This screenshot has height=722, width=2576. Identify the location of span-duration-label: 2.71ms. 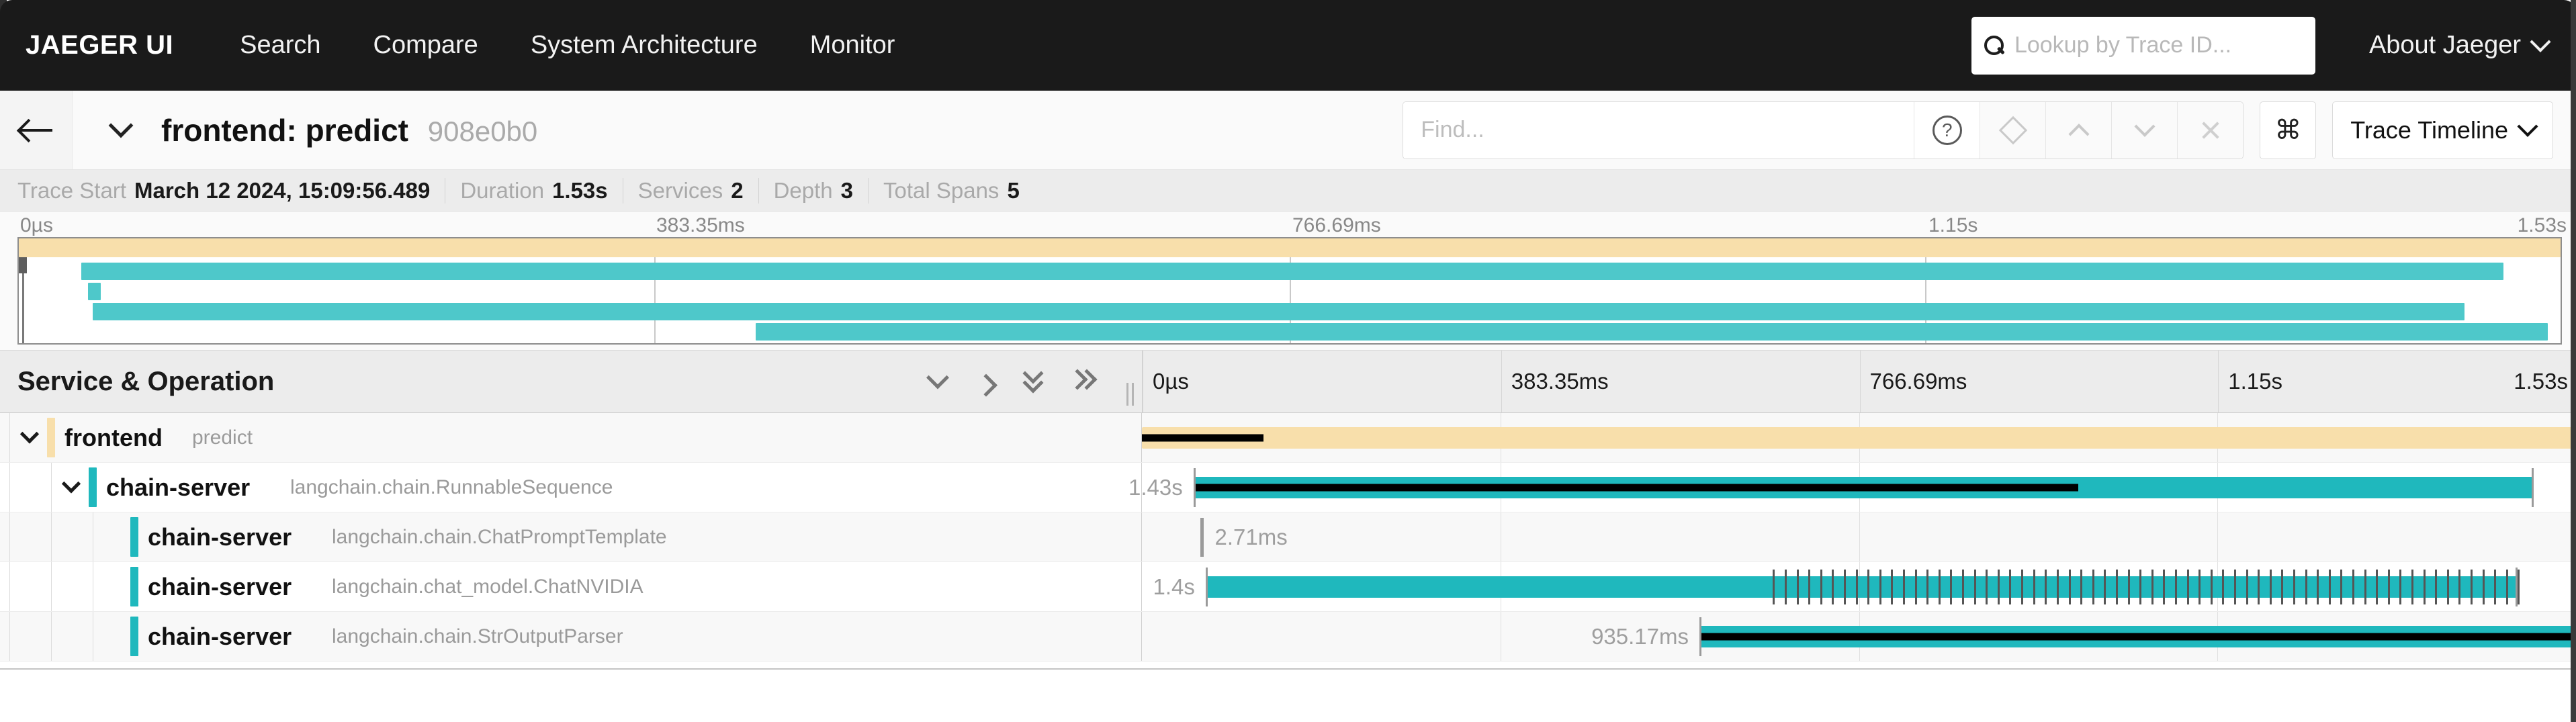
(1251, 537).